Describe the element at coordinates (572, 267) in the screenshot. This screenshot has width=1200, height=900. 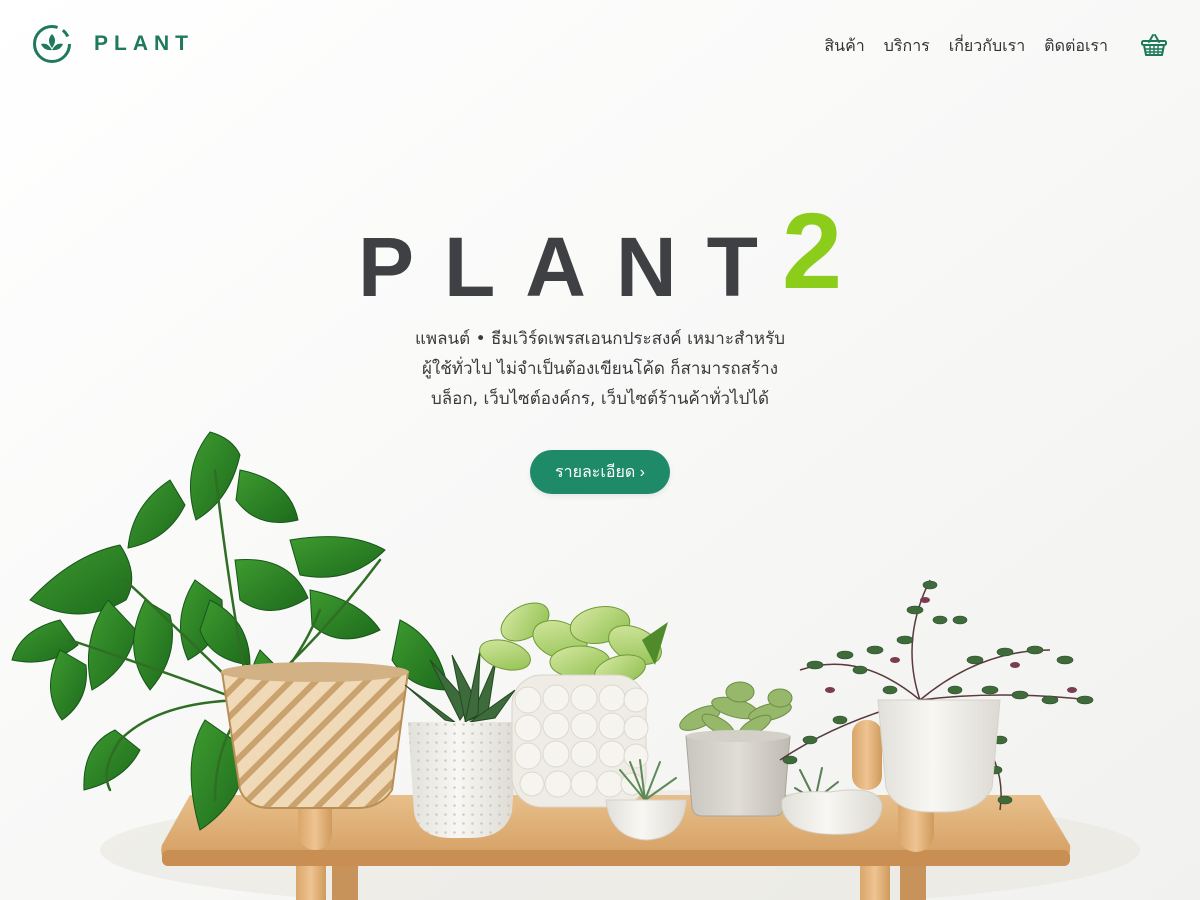
I see `hero-title-word: PLANT` at that location.